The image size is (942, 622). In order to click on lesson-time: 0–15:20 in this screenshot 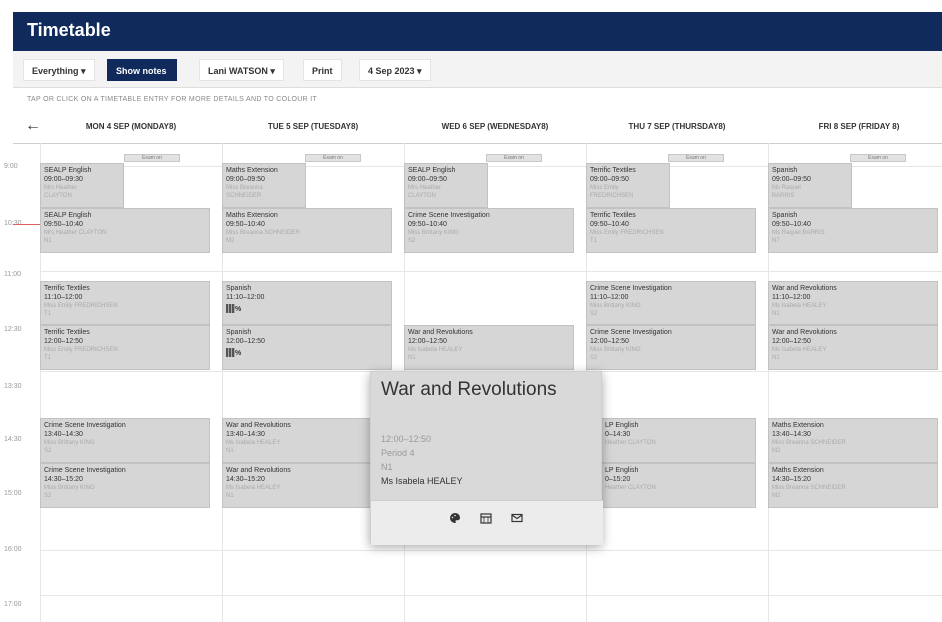, I will do `click(618, 479)`.